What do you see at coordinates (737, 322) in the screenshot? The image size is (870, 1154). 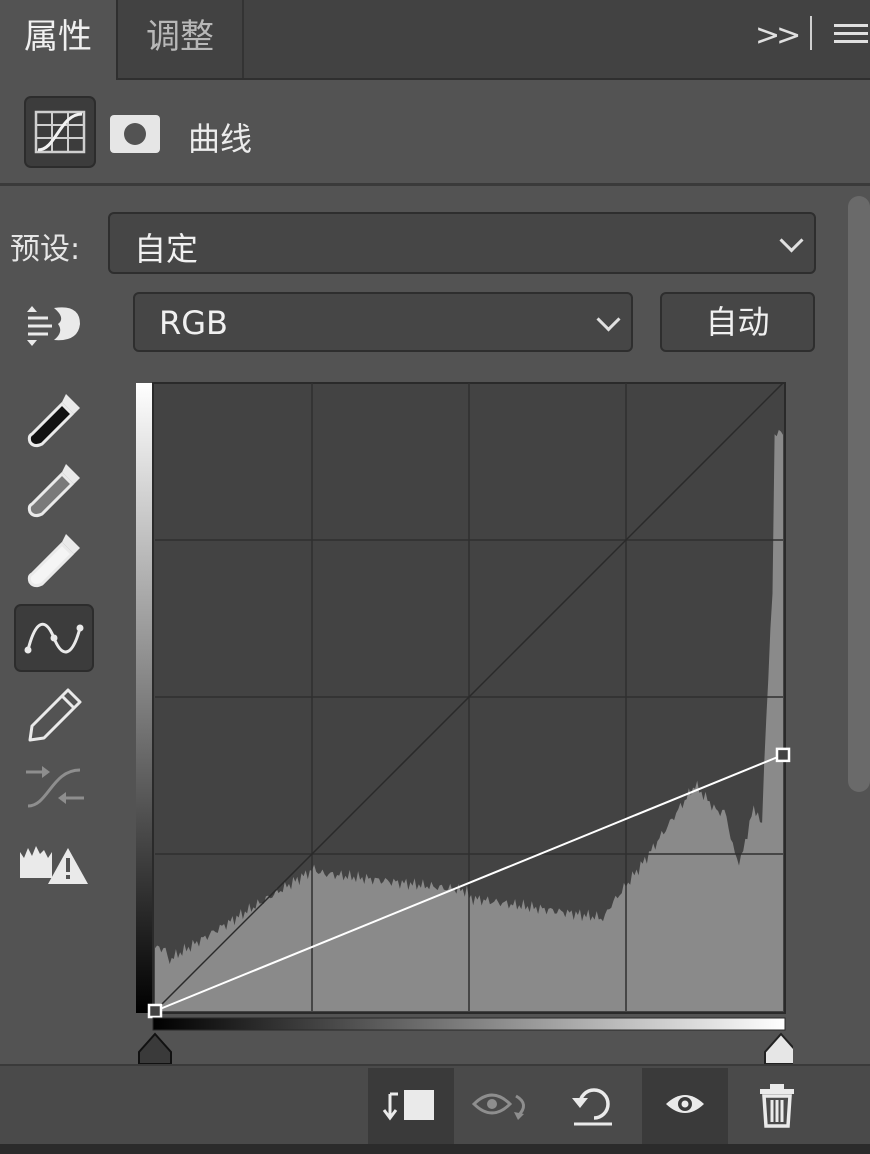 I see `auto-button: 自动` at bounding box center [737, 322].